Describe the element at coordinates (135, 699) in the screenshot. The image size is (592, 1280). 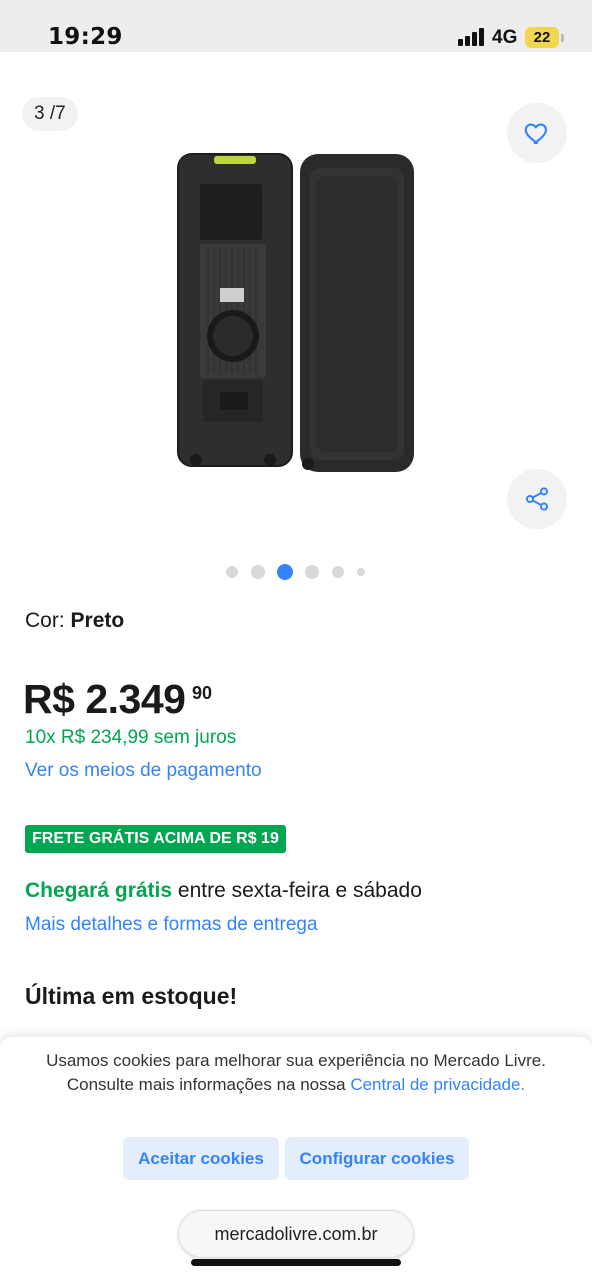
I see `price-integer: 2.349` at that location.